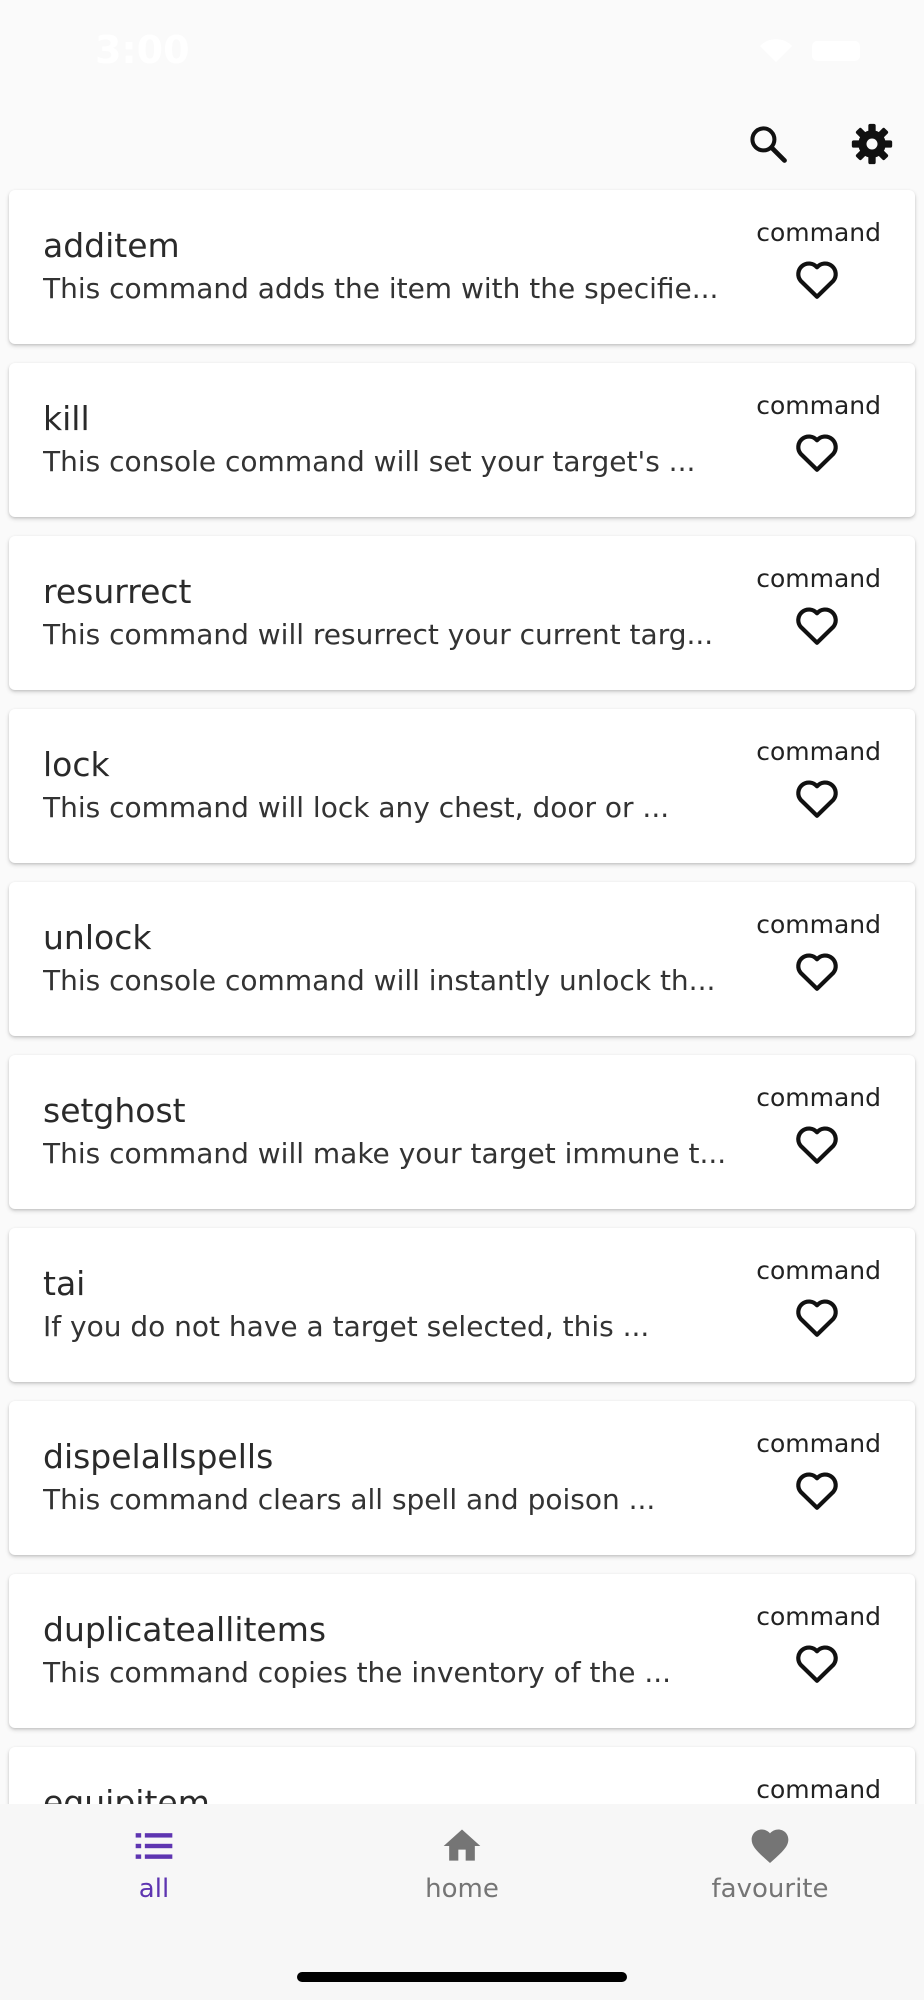 This screenshot has height=2000, width=924. I want to click on item-title: additem, so click(111, 245).